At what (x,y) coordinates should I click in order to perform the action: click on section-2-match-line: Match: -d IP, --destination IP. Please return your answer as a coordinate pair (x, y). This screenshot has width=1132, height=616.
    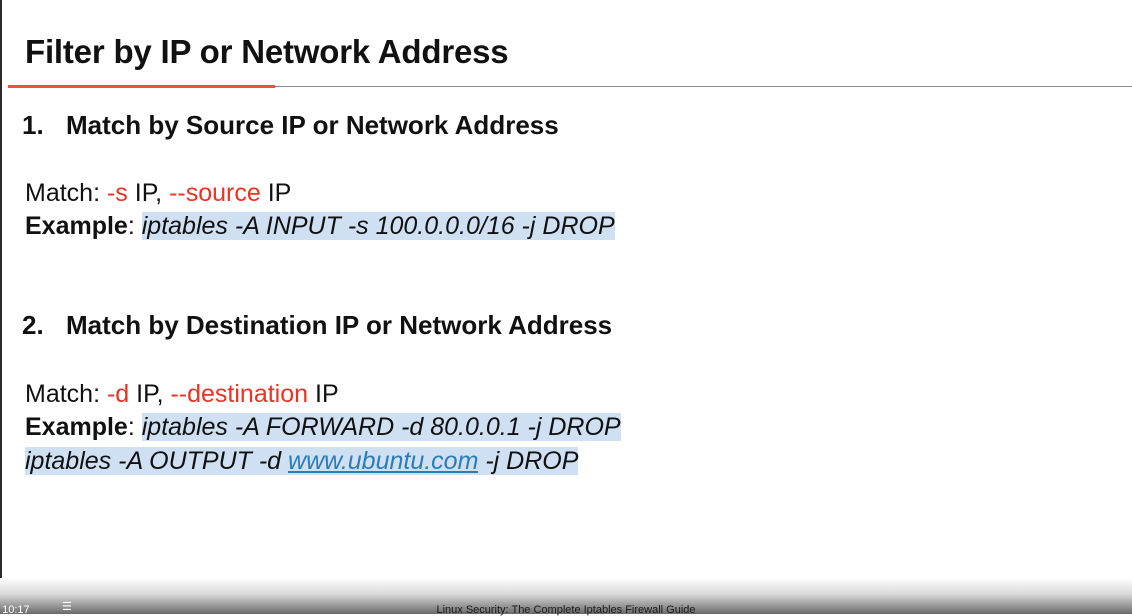
    Looking at the image, I should click on (182, 394).